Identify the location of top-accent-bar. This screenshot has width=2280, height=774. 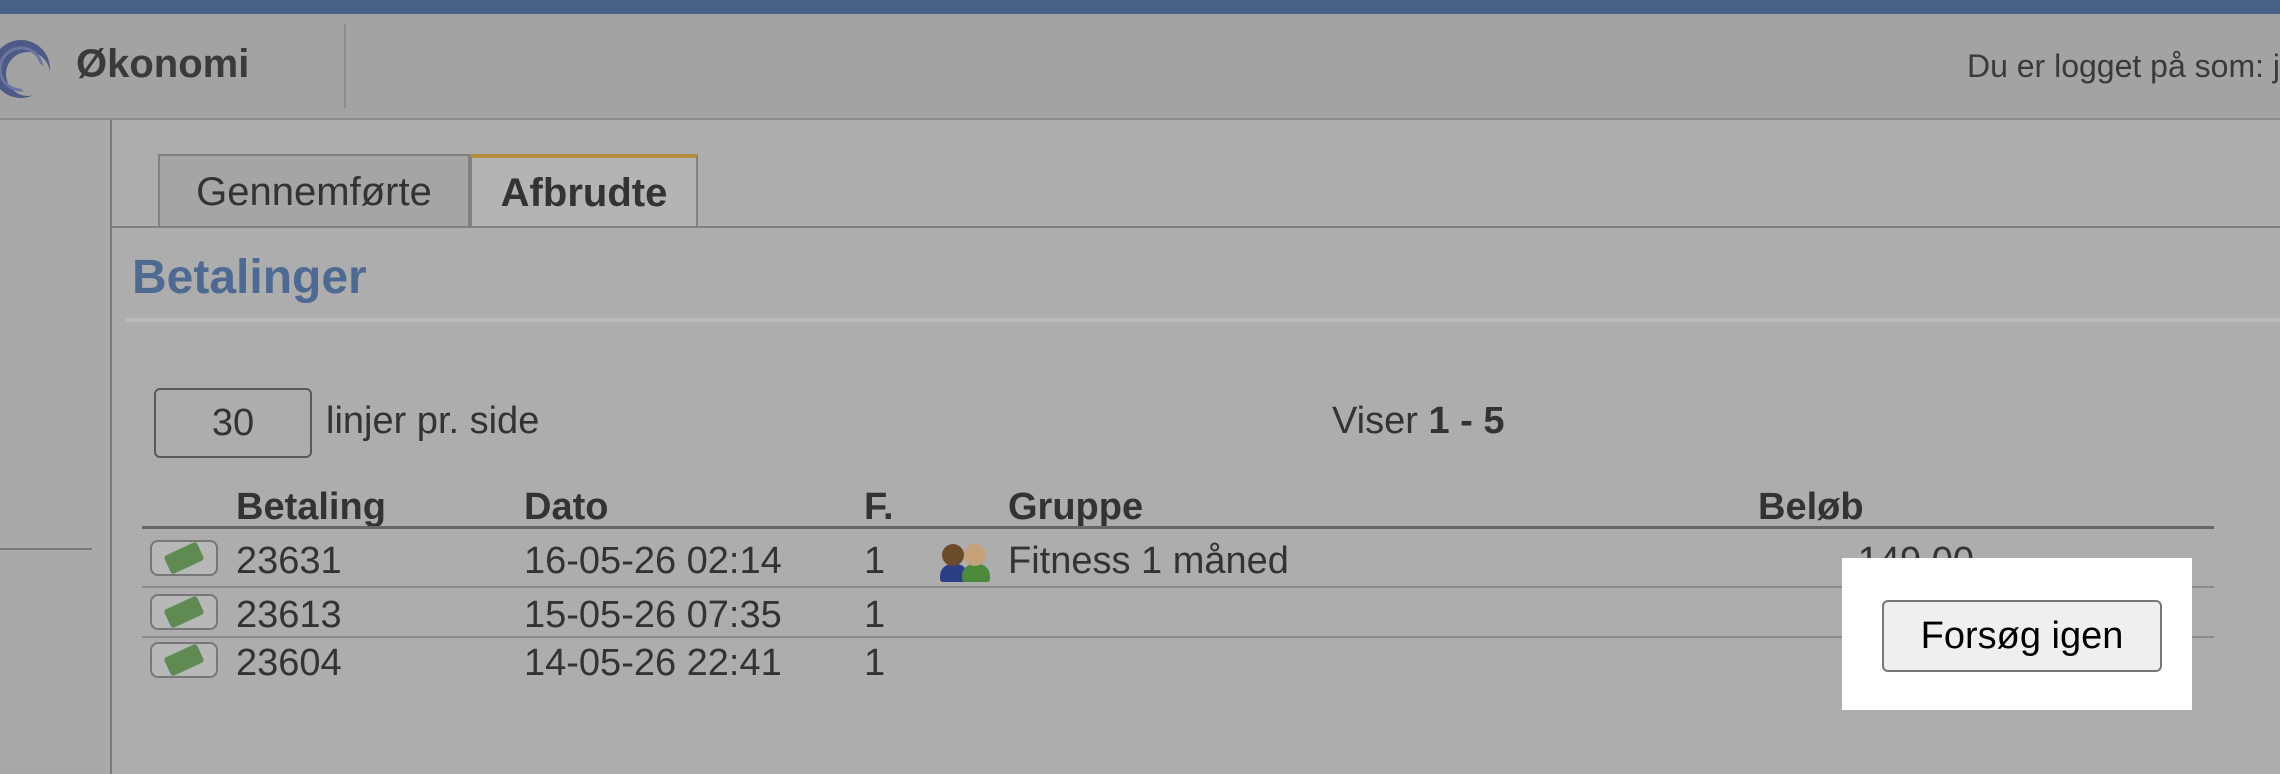
(1140, 7).